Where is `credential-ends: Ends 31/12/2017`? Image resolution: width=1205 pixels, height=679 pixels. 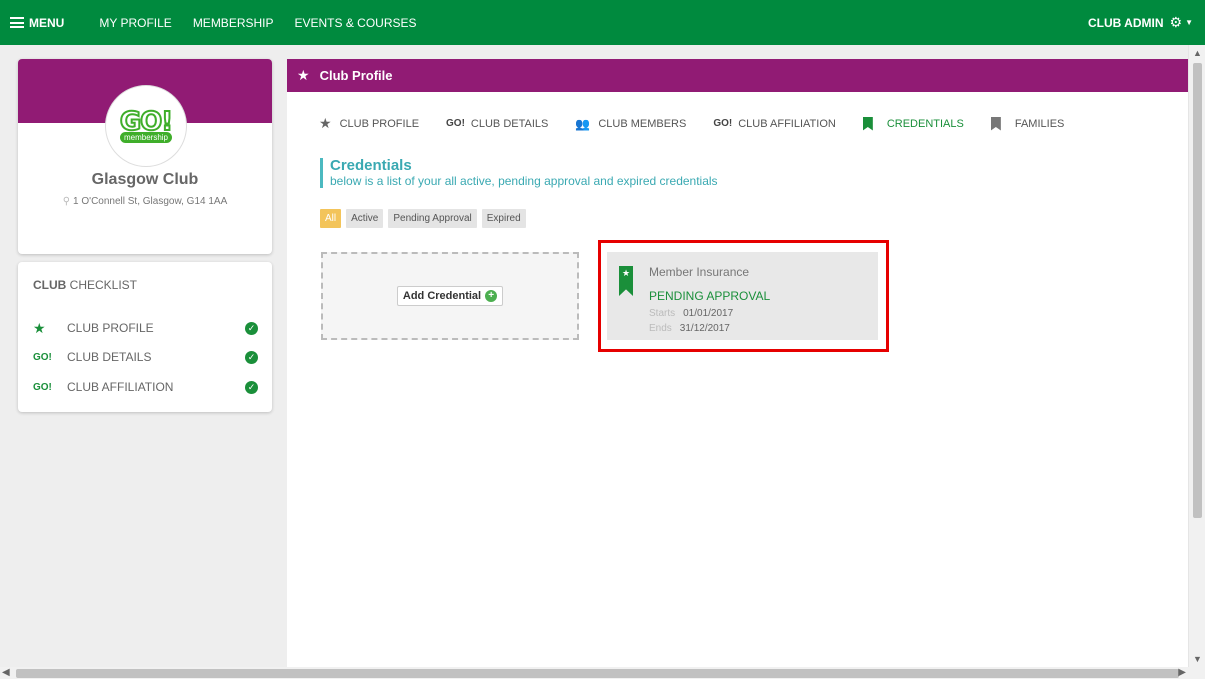
credential-ends: Ends 31/12/2017 is located at coordinates (689, 328).